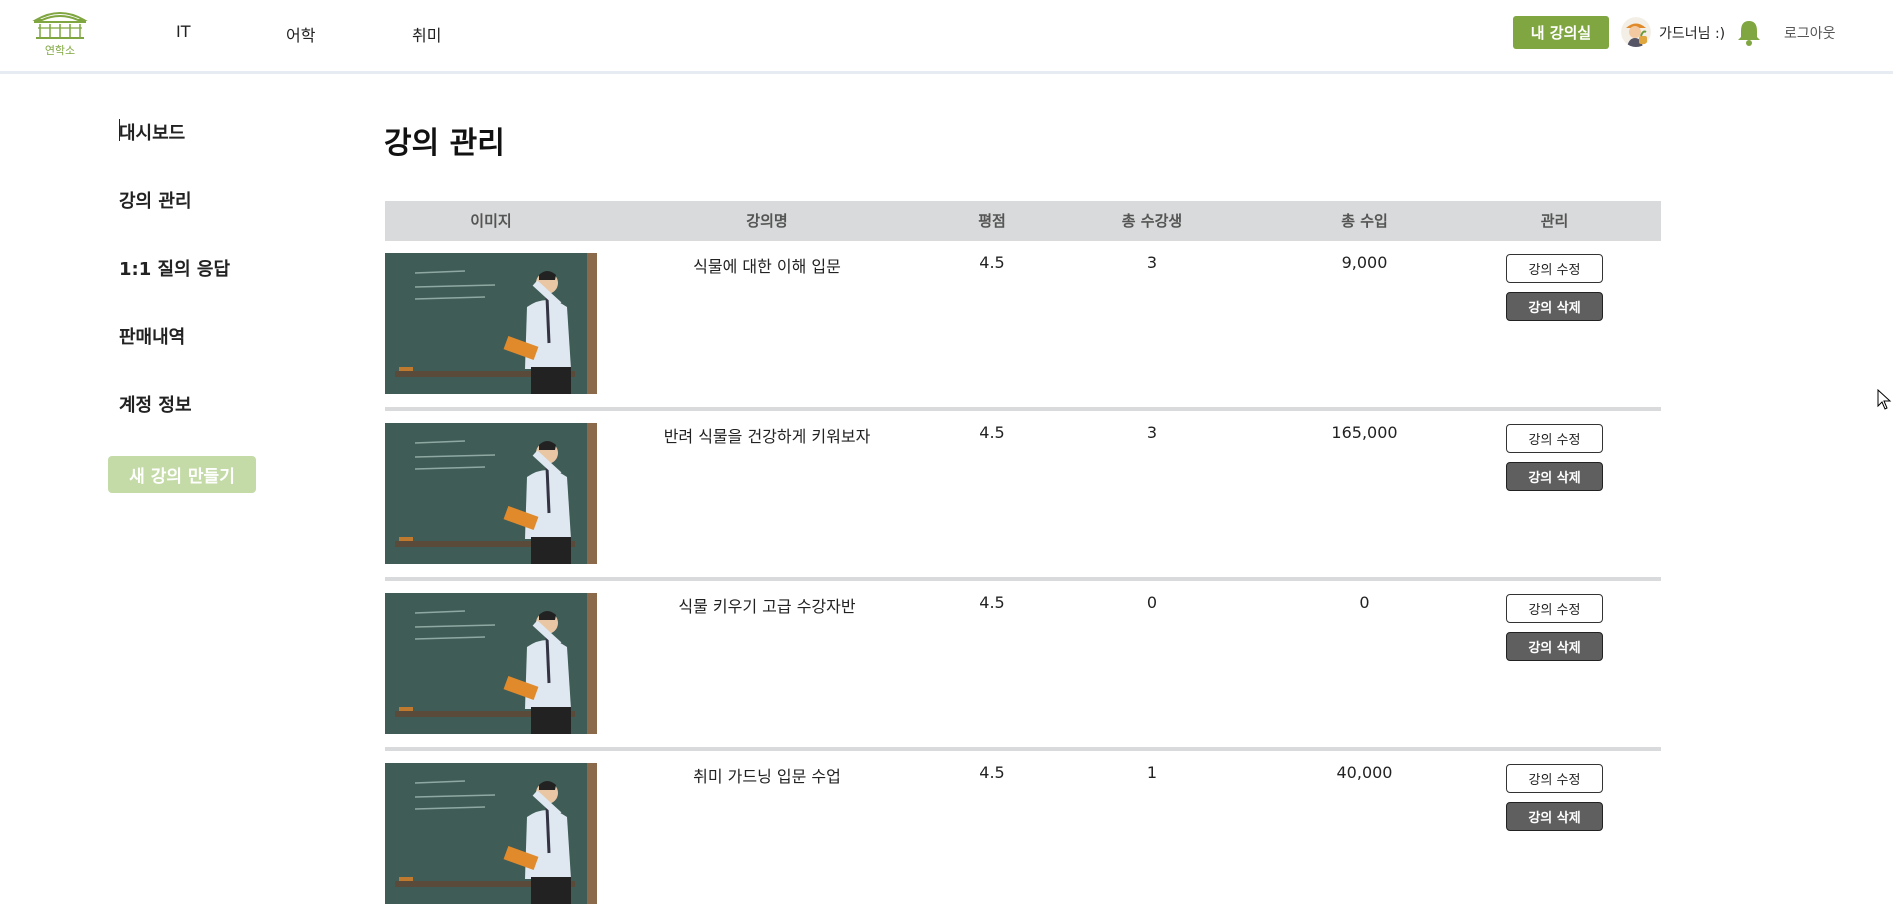 This screenshot has width=1893, height=921. Describe the element at coordinates (119, 130) in the screenshot. I see `text-caret` at that location.